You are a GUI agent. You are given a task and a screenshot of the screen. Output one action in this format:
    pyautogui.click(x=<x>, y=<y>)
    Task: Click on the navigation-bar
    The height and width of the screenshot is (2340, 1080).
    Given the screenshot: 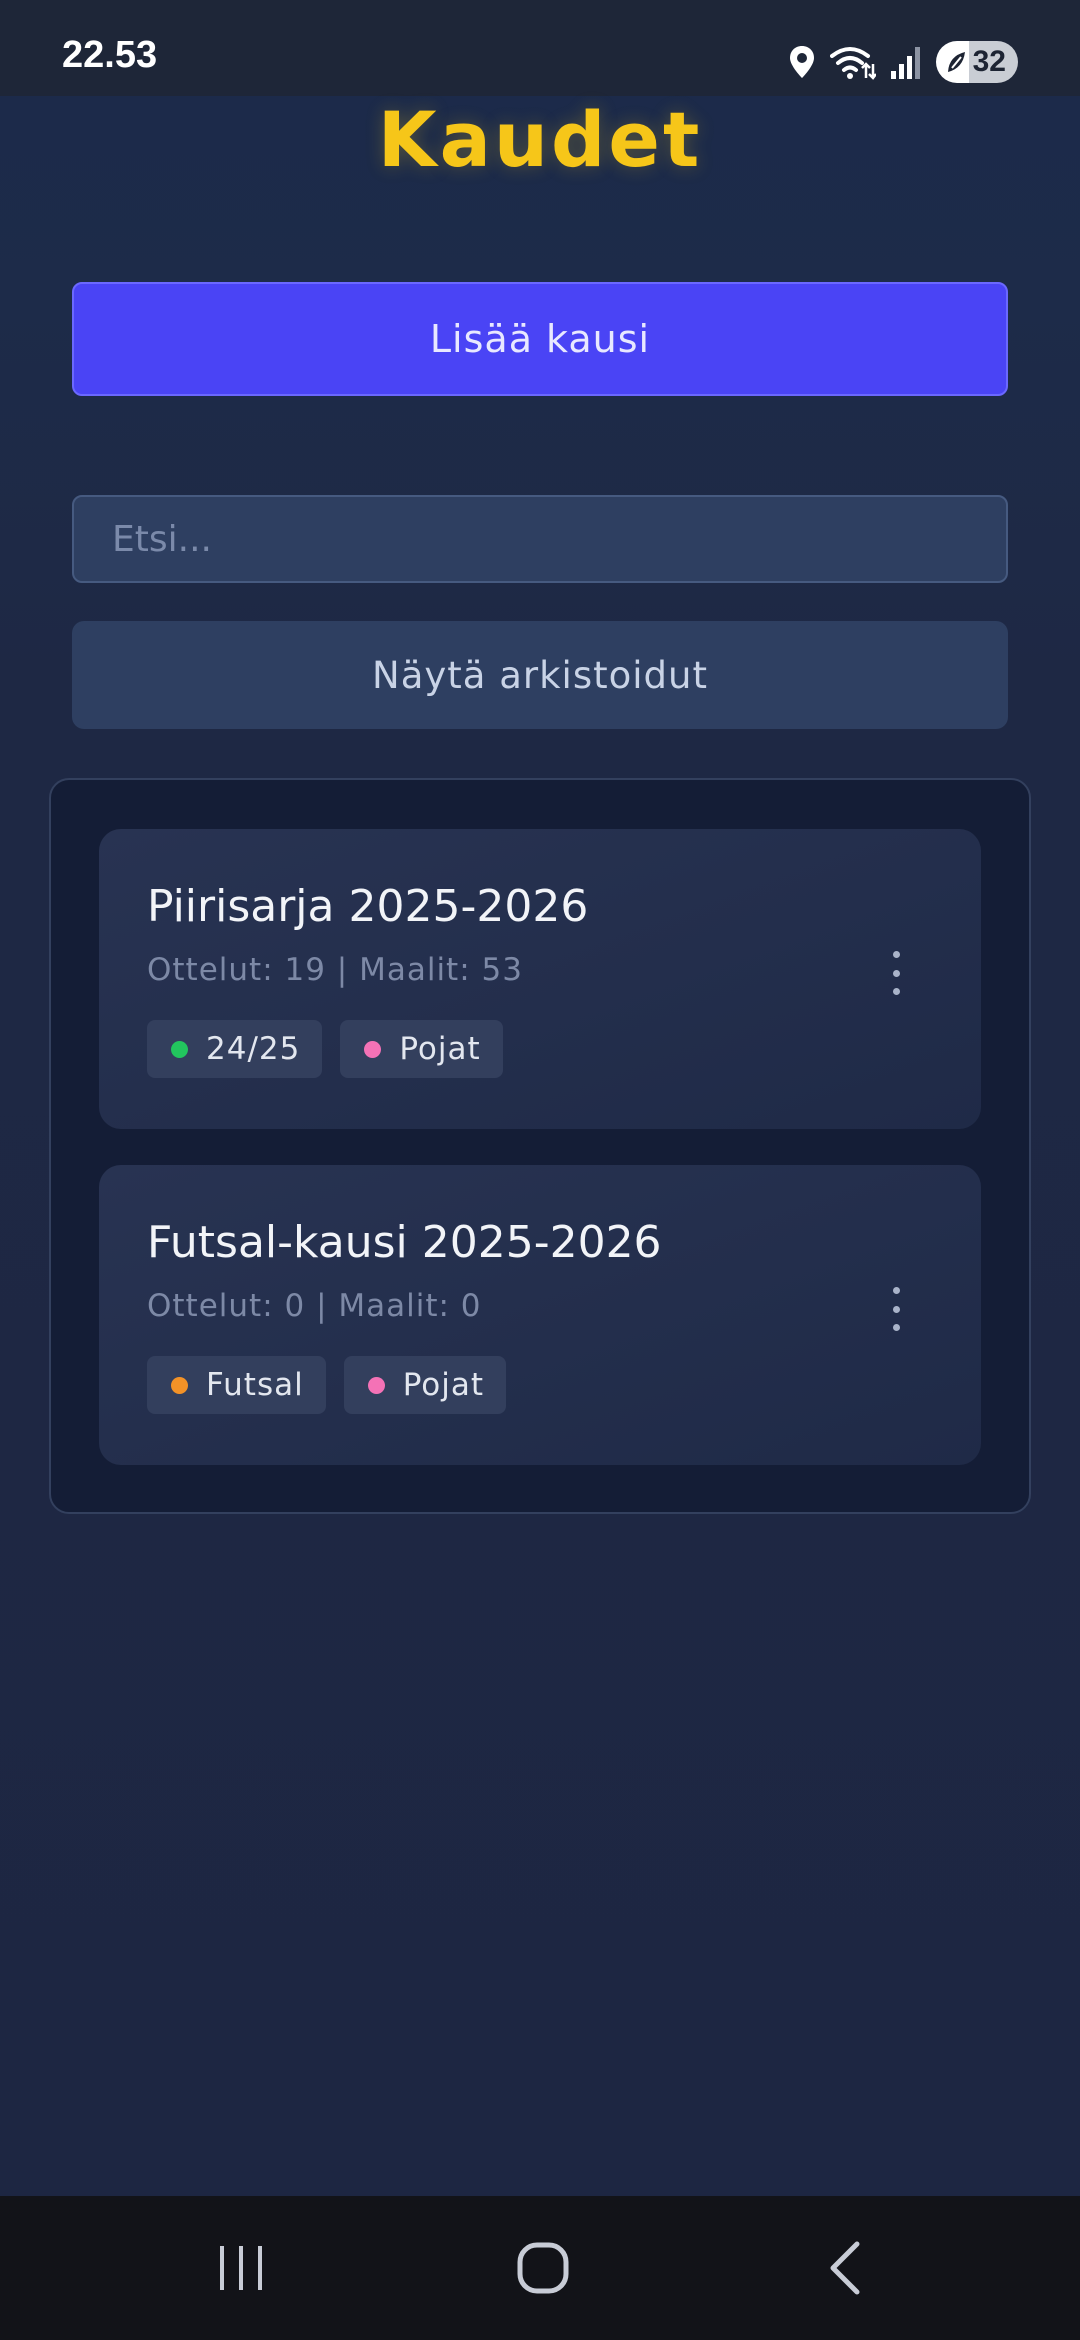 What is the action you would take?
    pyautogui.click(x=540, y=2268)
    